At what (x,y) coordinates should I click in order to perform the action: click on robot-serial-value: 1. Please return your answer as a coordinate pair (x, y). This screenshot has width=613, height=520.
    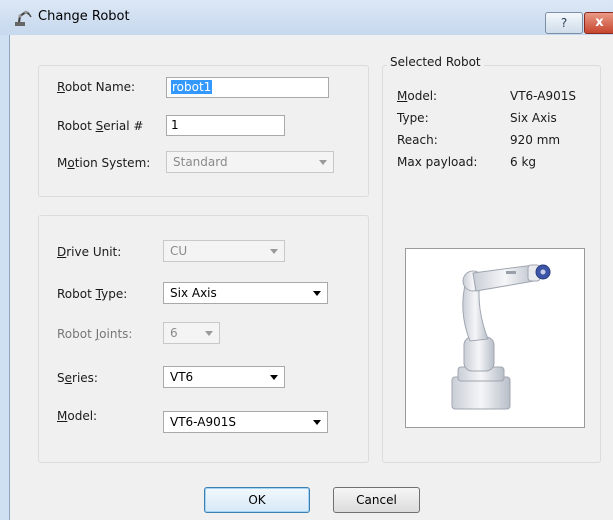
    Looking at the image, I should click on (175, 125).